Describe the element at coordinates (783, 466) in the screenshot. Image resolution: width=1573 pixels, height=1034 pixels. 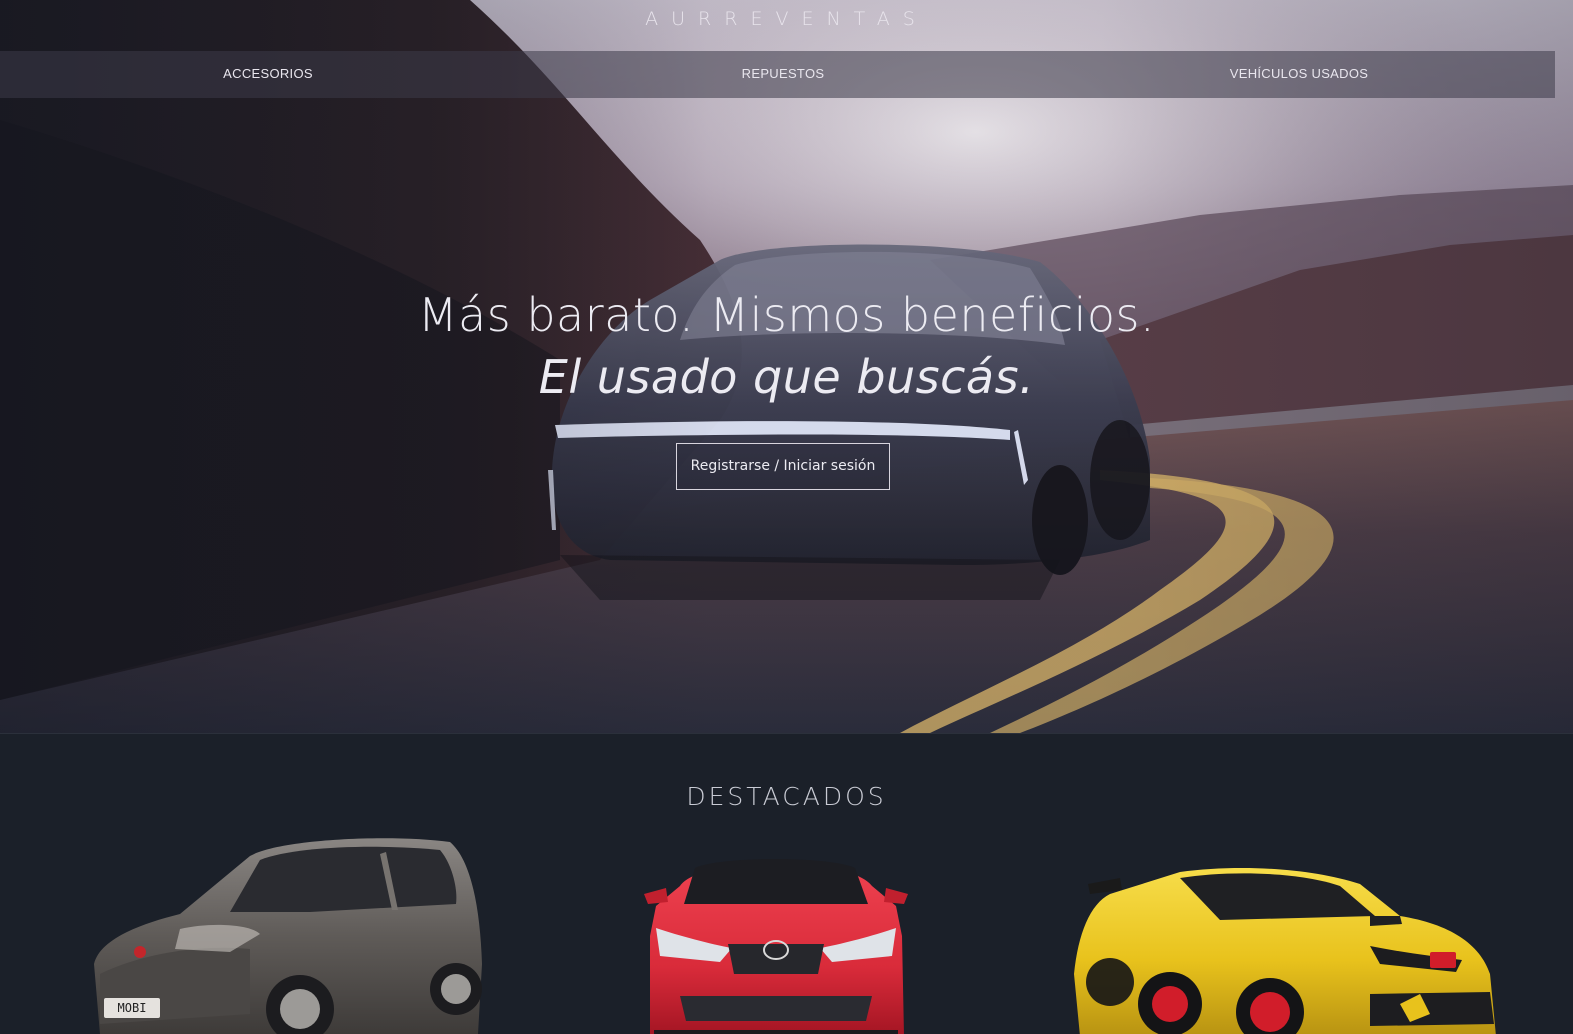
I see `register-login-button: Registrarse / Iniciar sesión` at that location.